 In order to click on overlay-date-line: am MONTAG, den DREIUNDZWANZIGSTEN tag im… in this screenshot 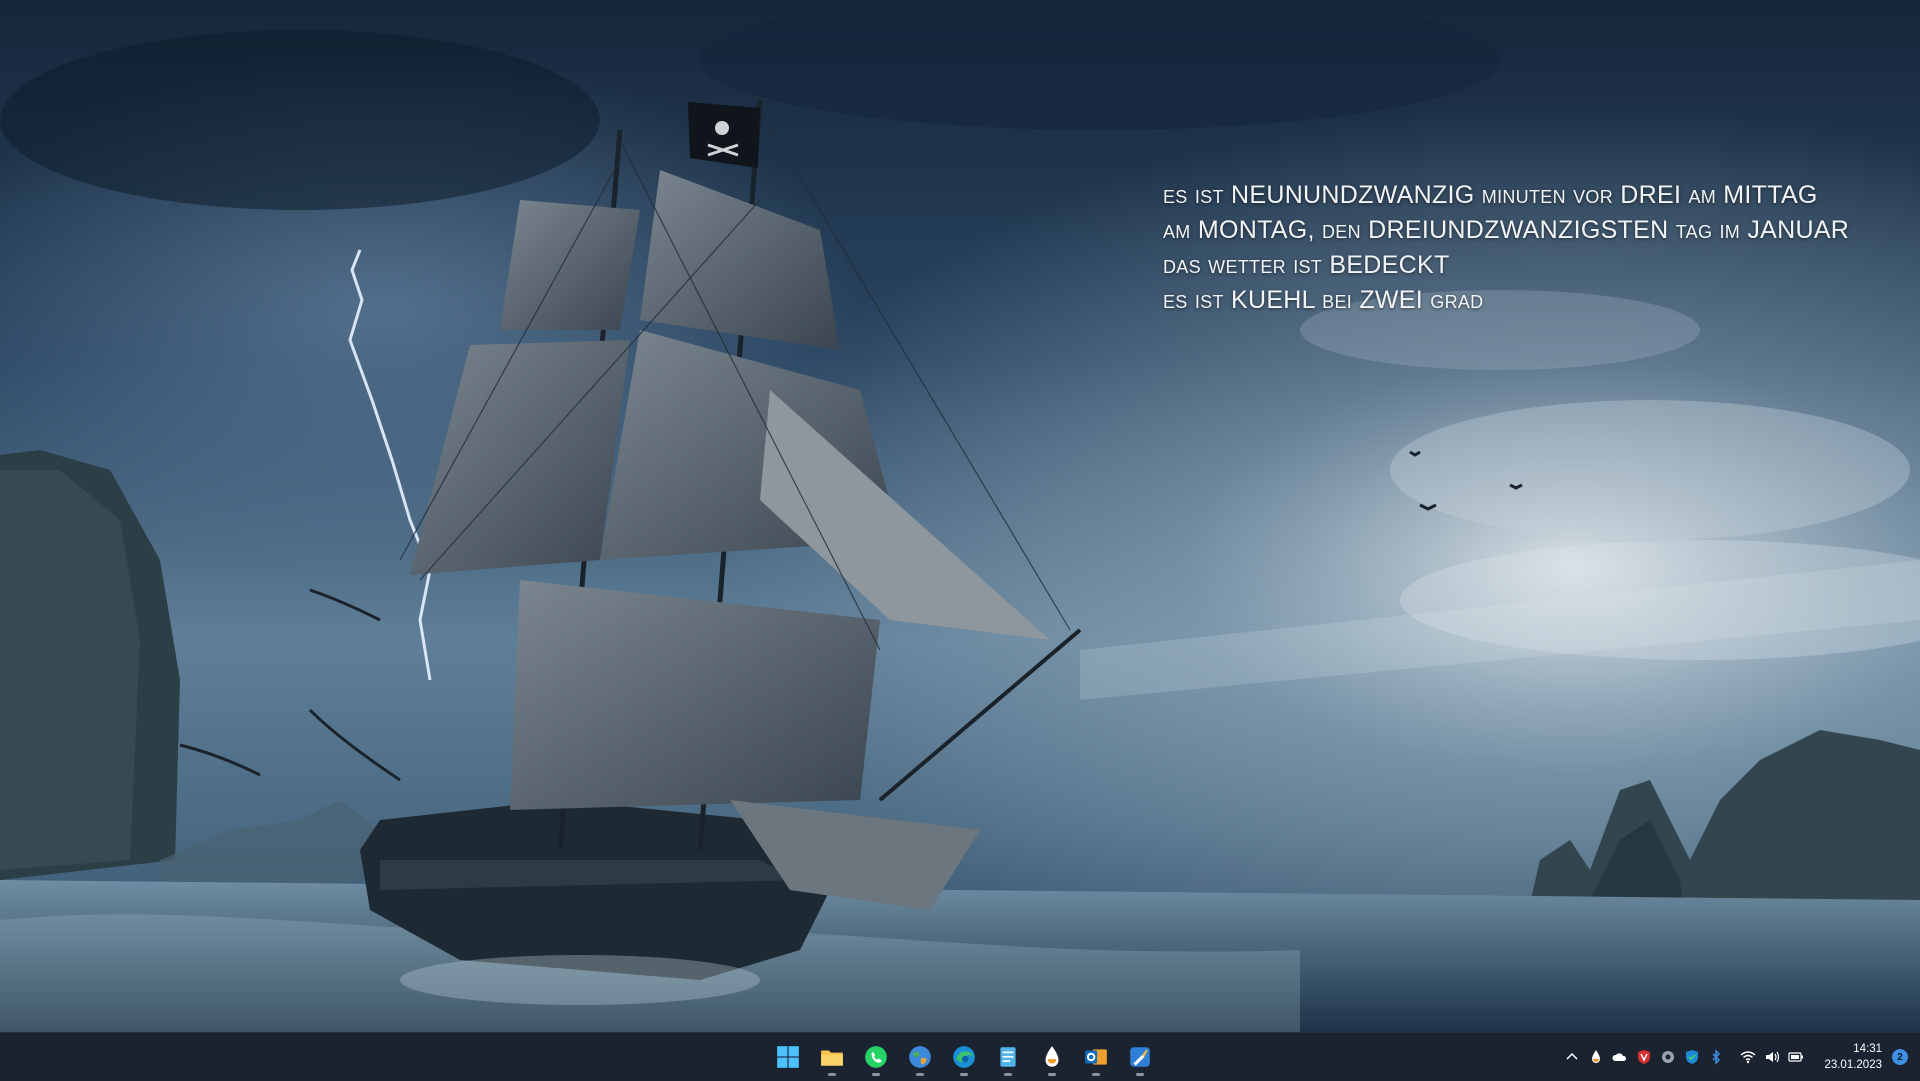, I will do `click(1506, 230)`.